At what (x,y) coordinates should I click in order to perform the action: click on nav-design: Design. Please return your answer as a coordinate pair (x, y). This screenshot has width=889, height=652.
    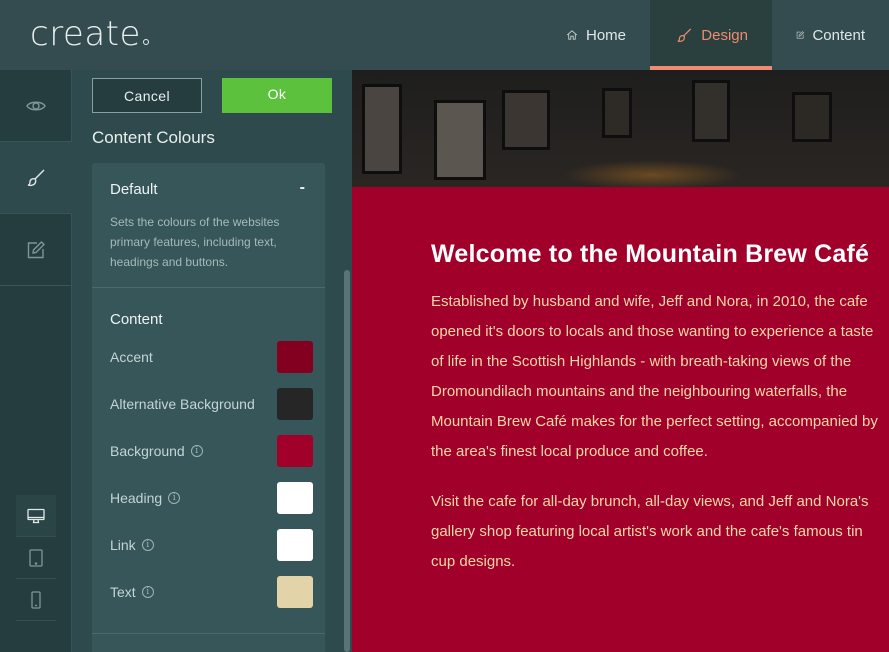
    Looking at the image, I should click on (711, 35).